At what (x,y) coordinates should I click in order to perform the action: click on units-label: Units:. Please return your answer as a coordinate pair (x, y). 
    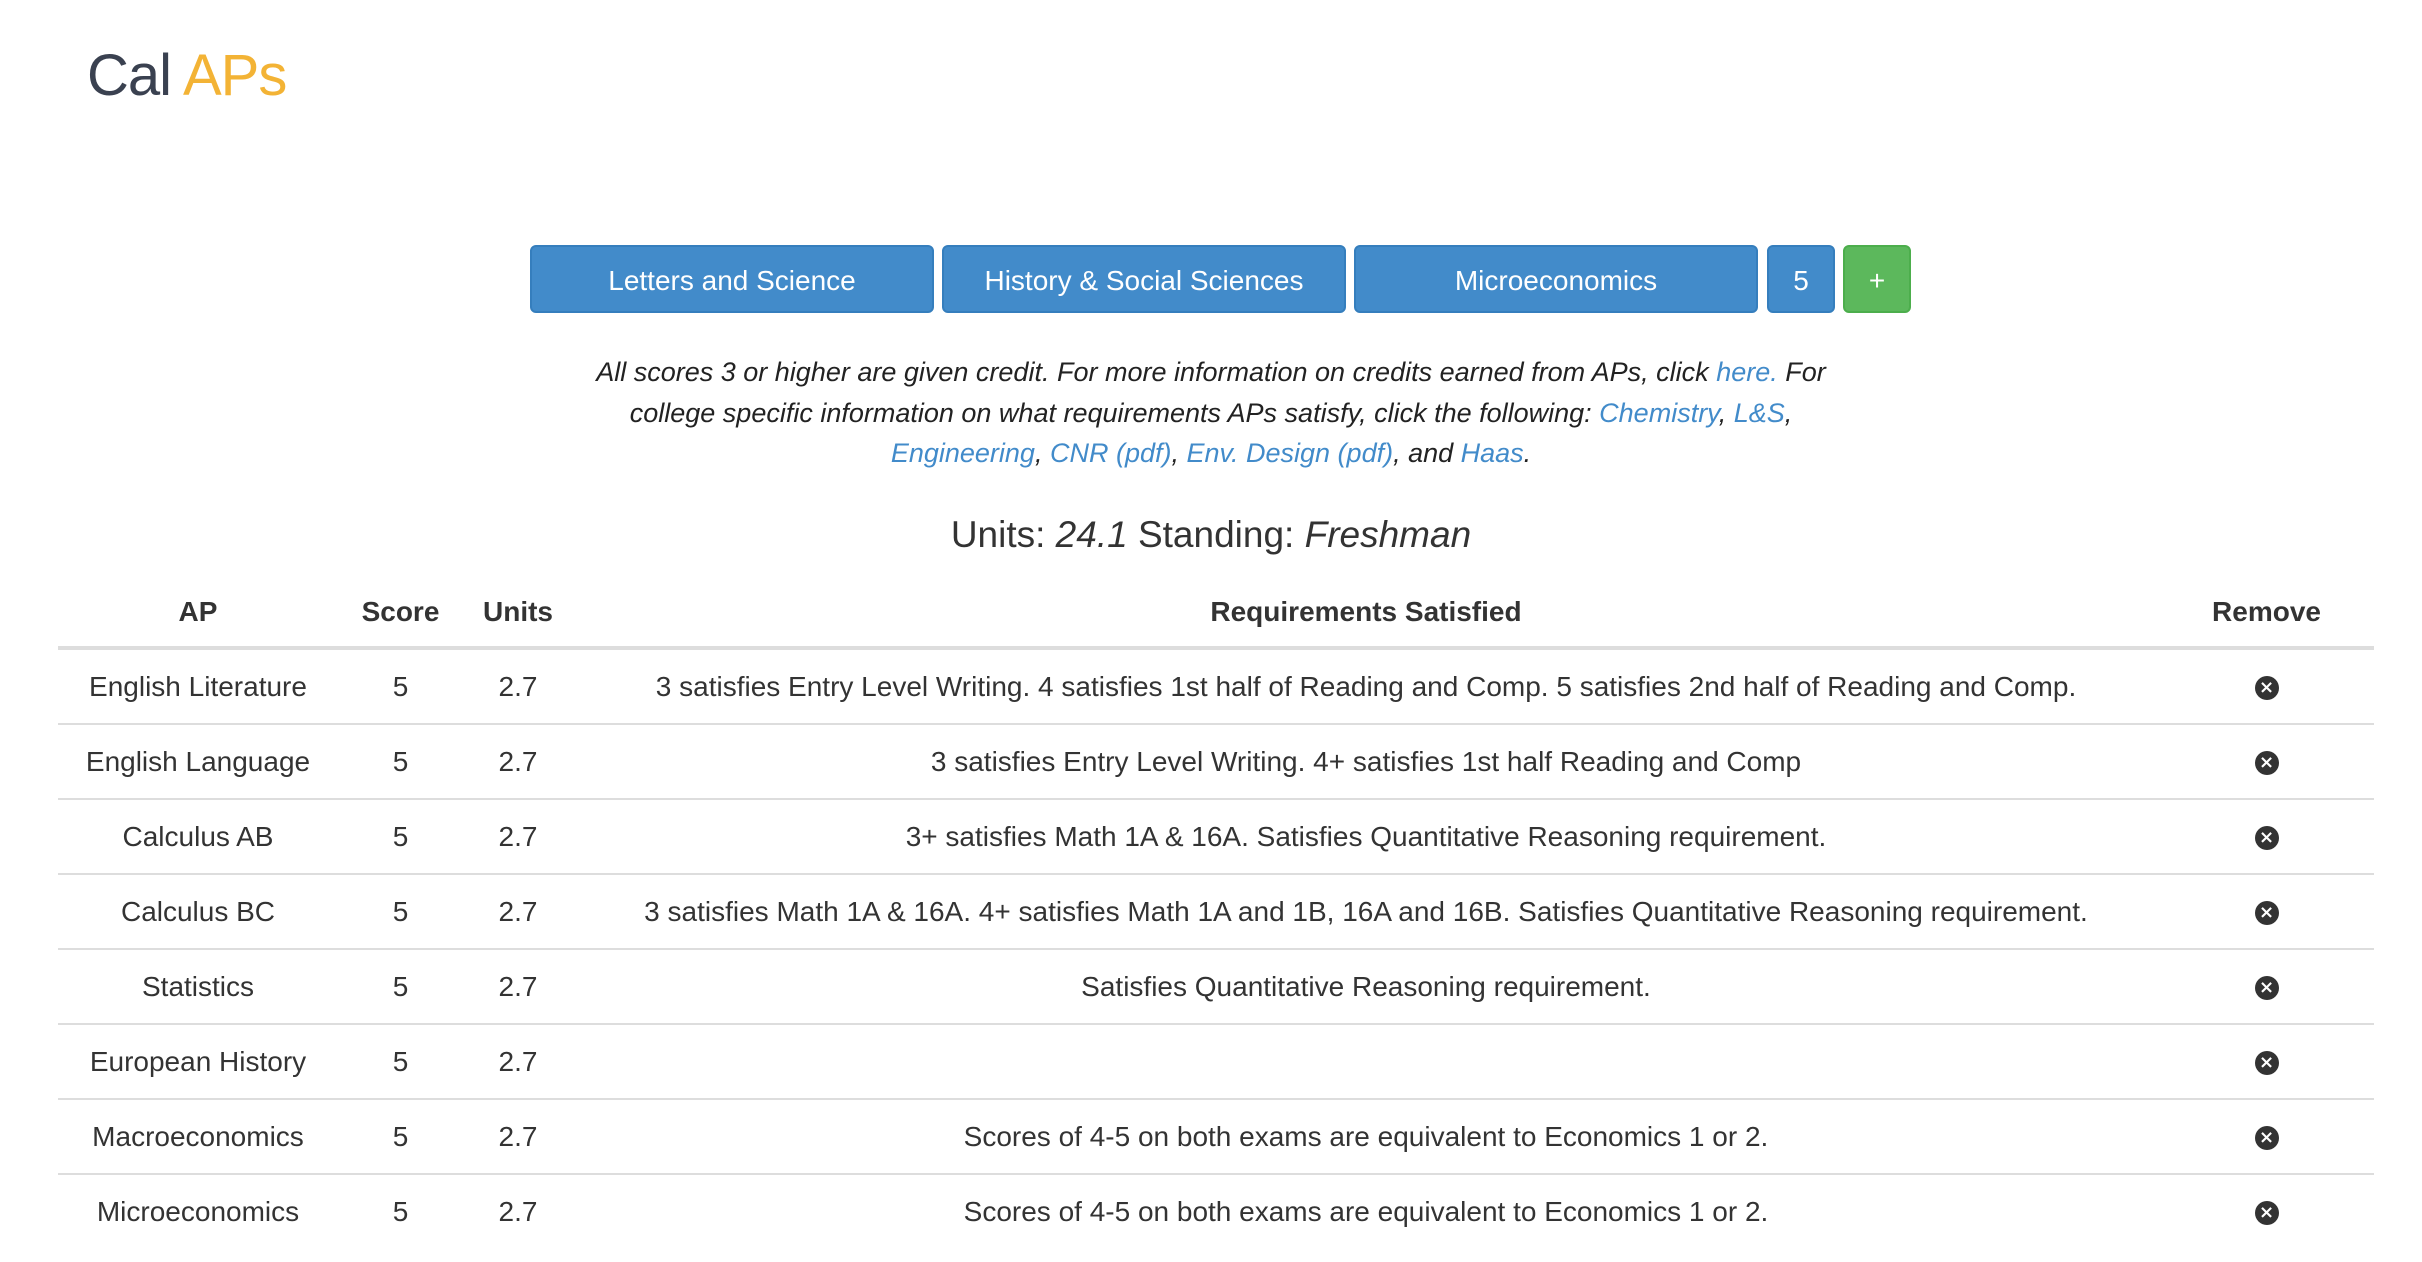
    Looking at the image, I should click on (998, 534).